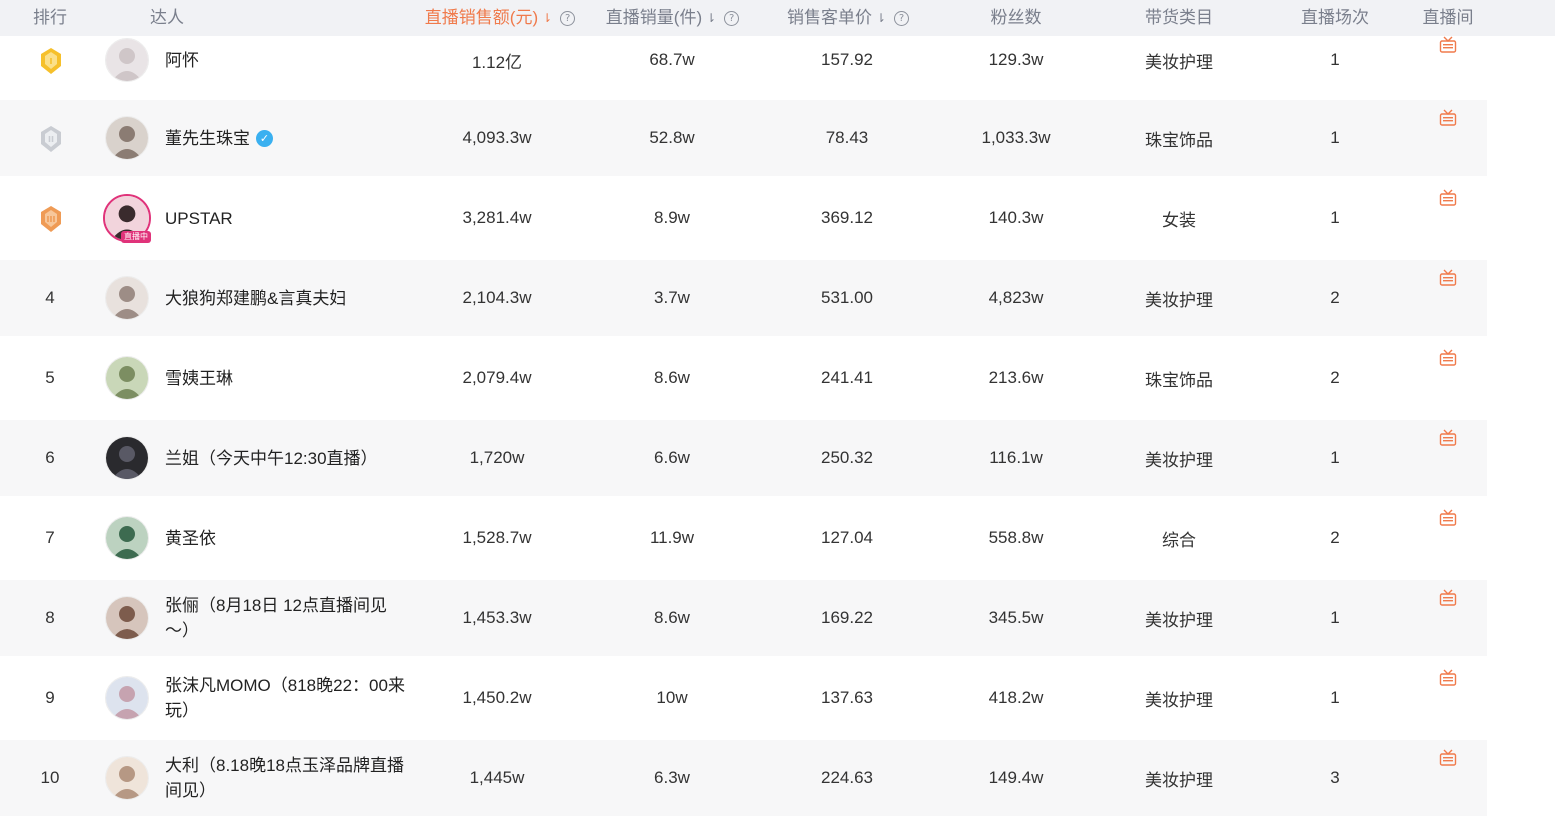 The height and width of the screenshot is (817, 1555). I want to click on fans-count: 116.1w, so click(1016, 457).